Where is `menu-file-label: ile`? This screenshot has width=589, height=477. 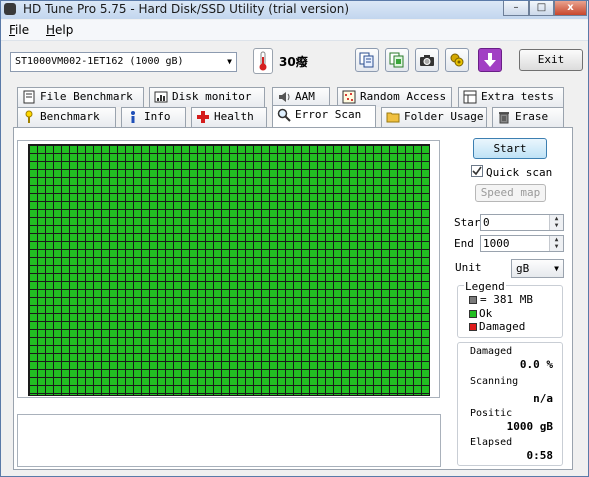 menu-file-label: ile is located at coordinates (22, 30).